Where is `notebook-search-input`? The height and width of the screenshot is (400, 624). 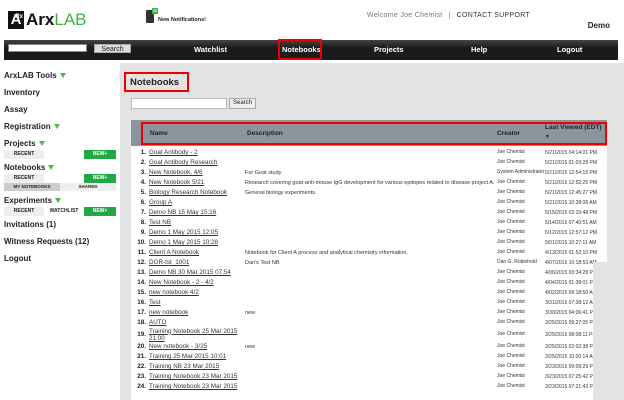
notebook-search-input is located at coordinates (179, 103).